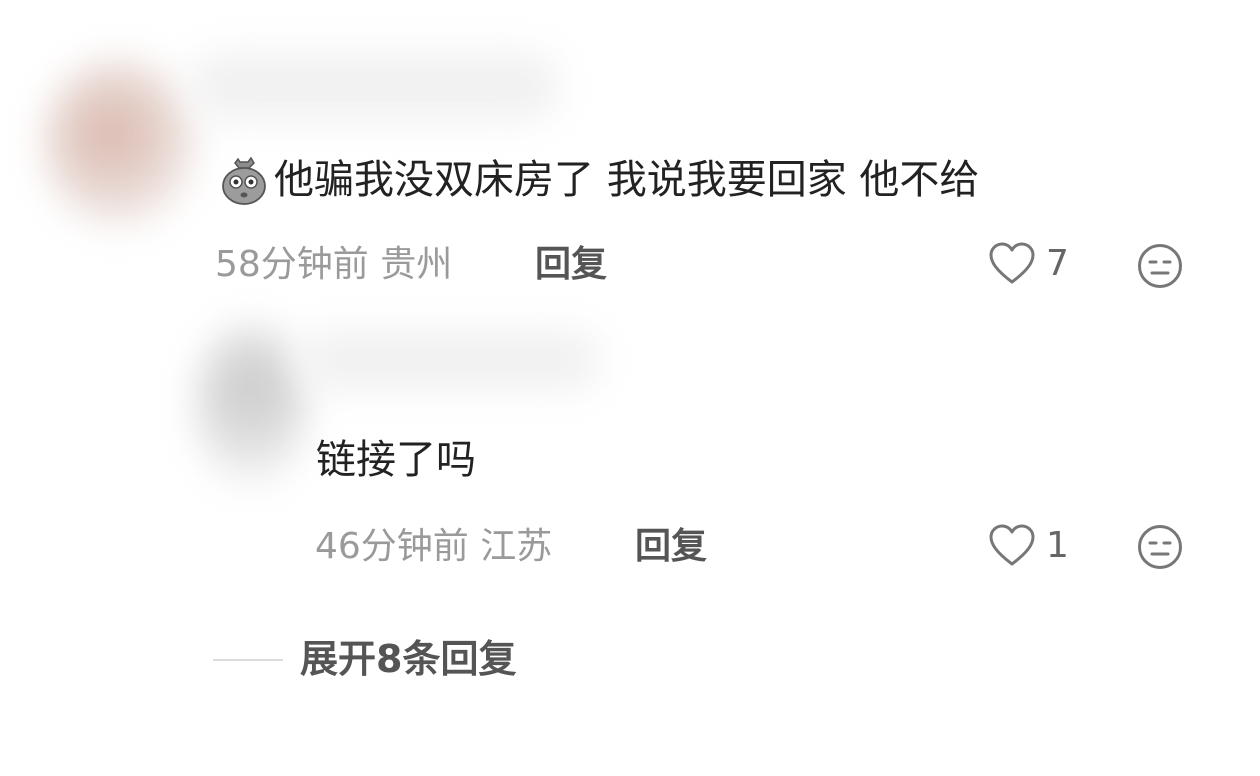  I want to click on like-button: 1, so click(1028, 546).